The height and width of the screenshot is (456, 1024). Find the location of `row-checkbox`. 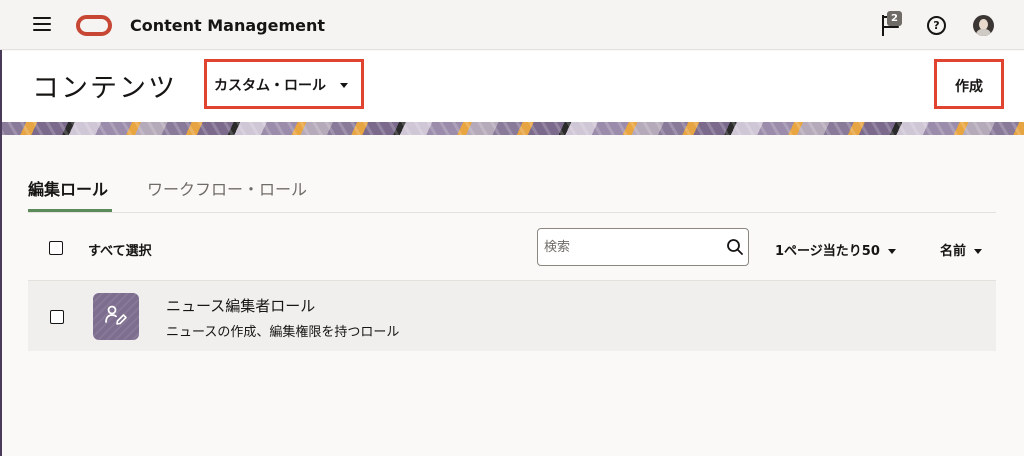

row-checkbox is located at coordinates (57, 317).